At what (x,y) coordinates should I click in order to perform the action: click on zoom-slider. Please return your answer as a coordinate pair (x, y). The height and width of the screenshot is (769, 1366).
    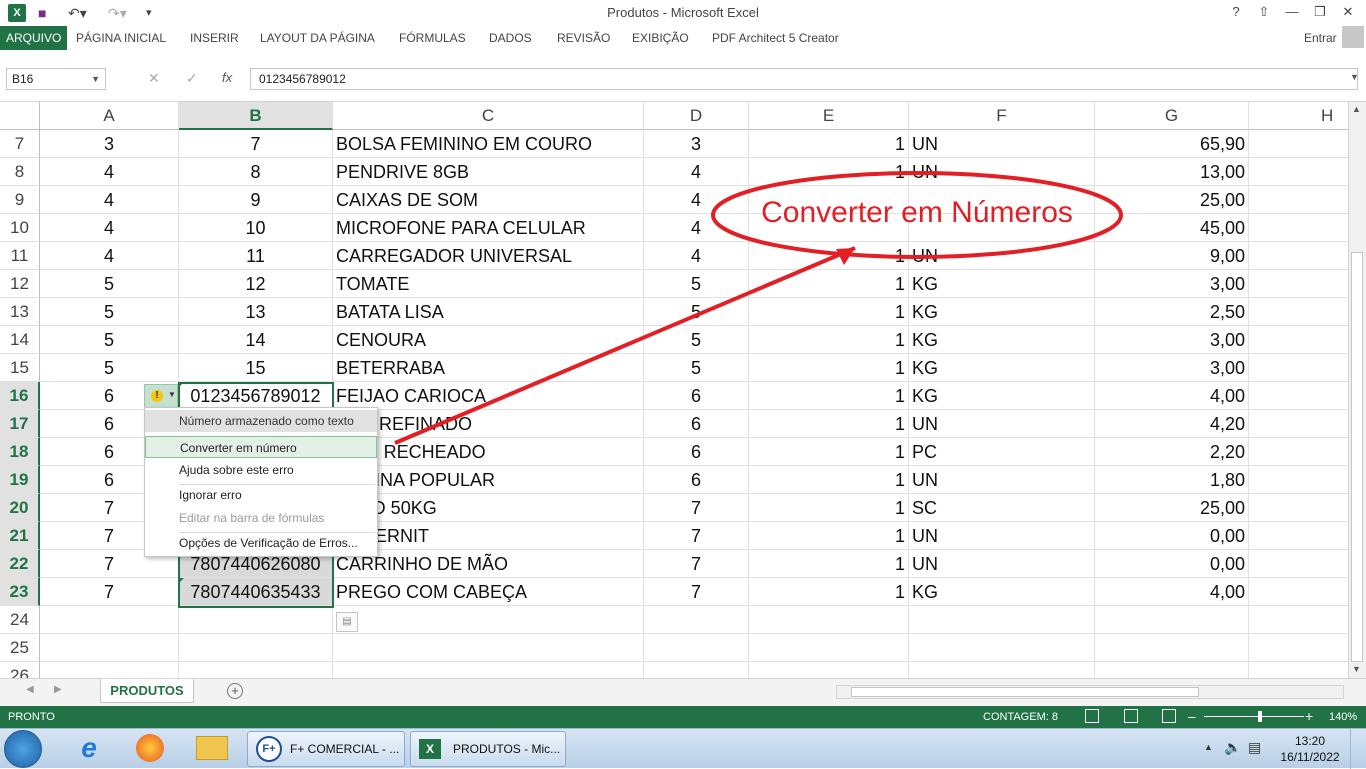
    Looking at the image, I should click on (1254, 716).